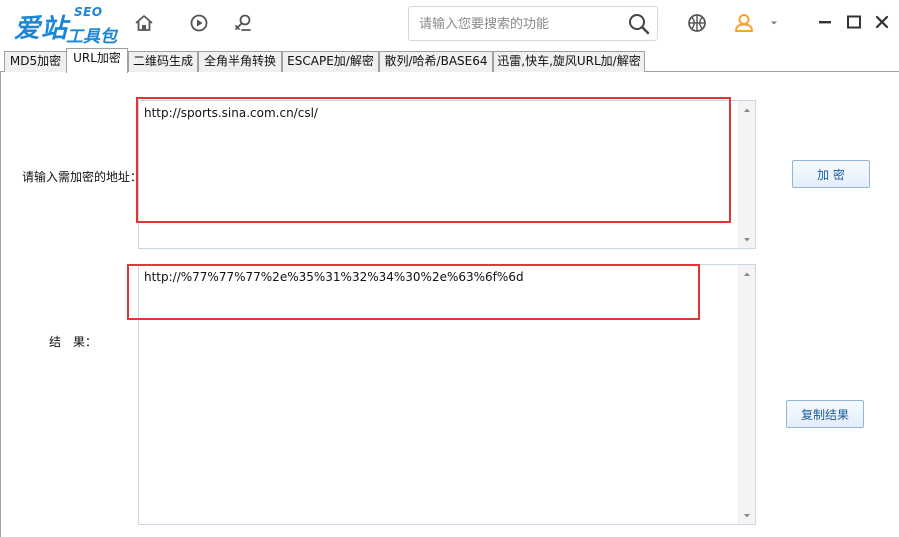 The width and height of the screenshot is (899, 537). What do you see at coordinates (35, 61) in the screenshot?
I see `tab-md5: MD5加密` at bounding box center [35, 61].